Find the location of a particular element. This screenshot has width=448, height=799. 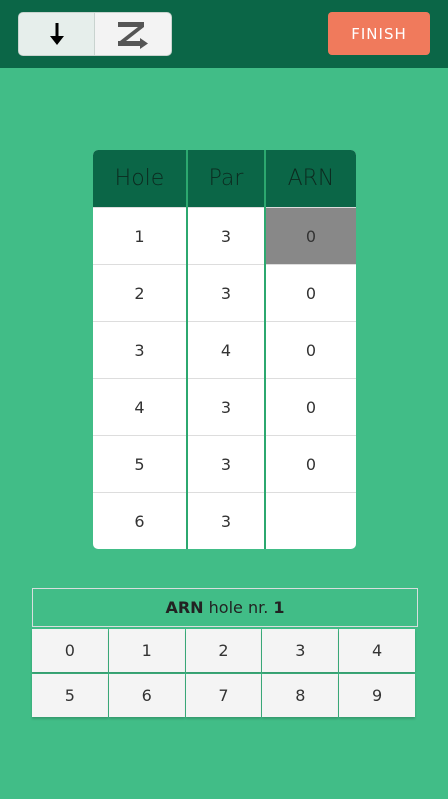

header-player: ARN is located at coordinates (311, 178).